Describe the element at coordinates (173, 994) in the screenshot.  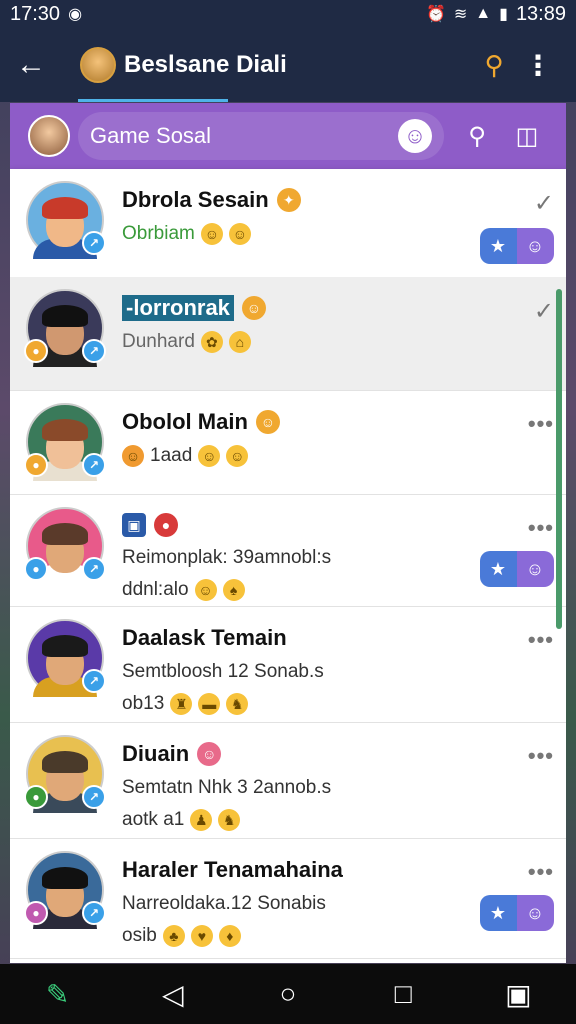
I see `back-nav-icon: ◁` at that location.